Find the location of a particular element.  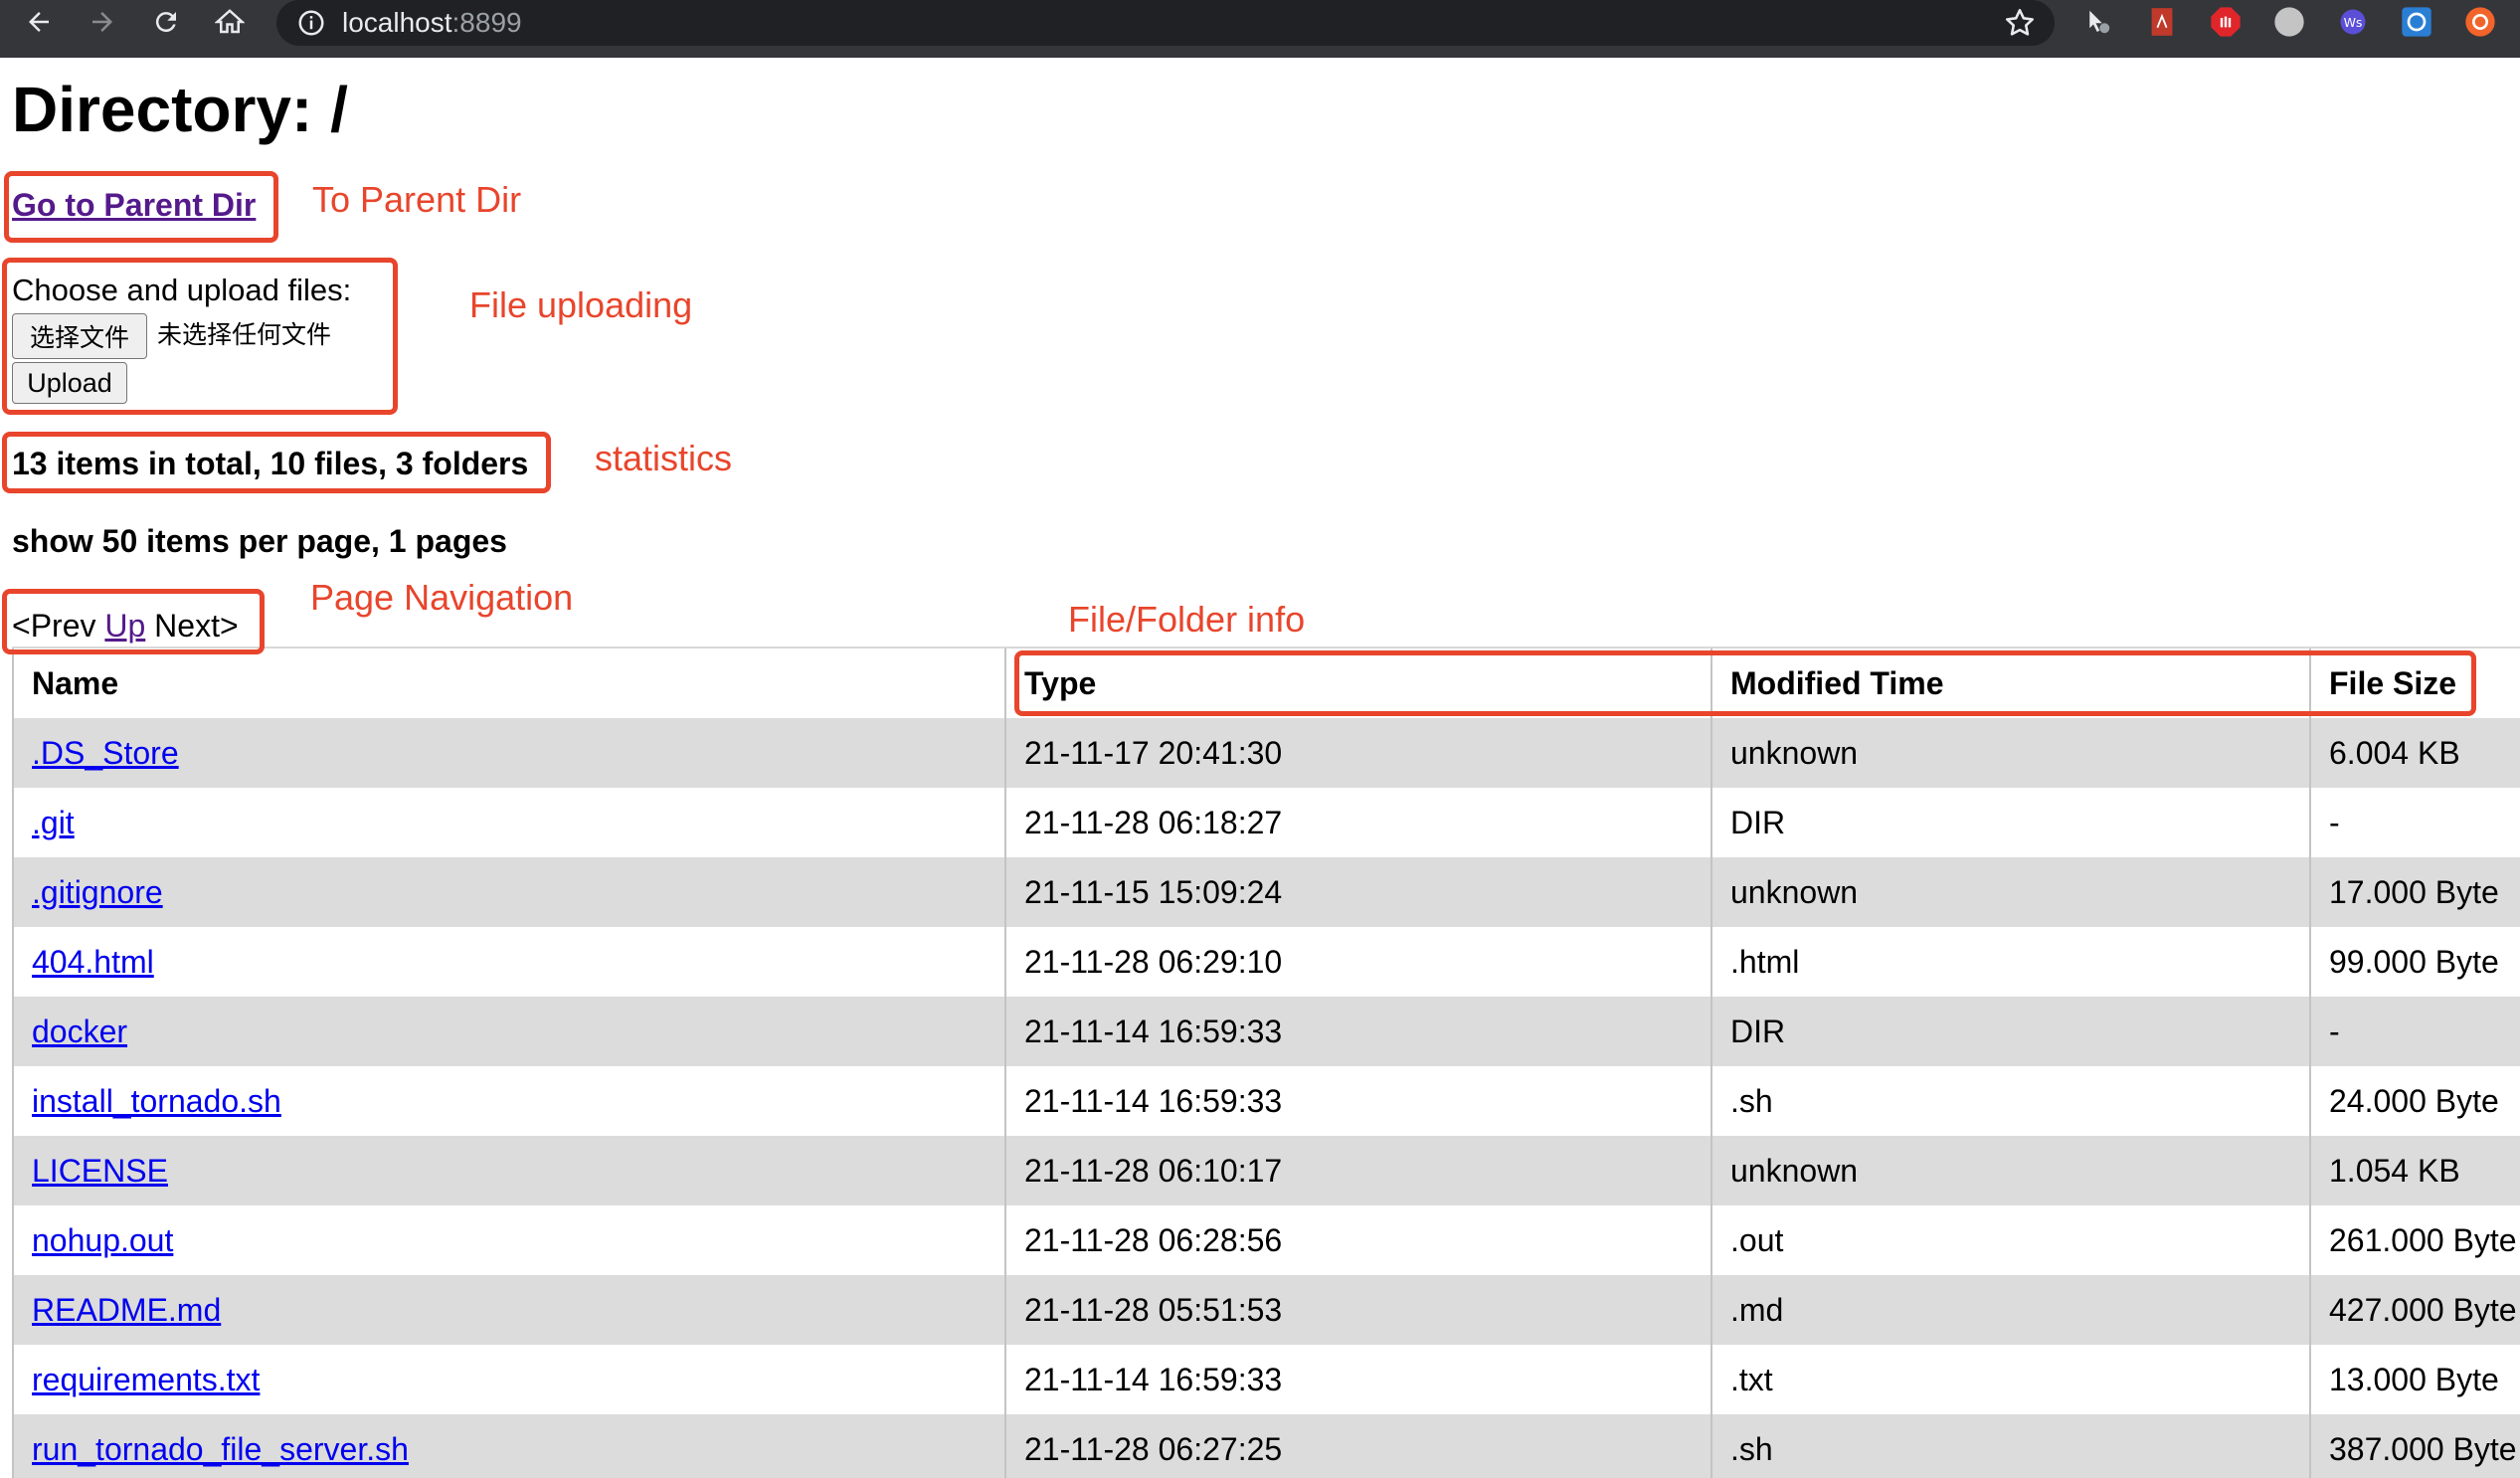

file-link: docker is located at coordinates (79, 1031).